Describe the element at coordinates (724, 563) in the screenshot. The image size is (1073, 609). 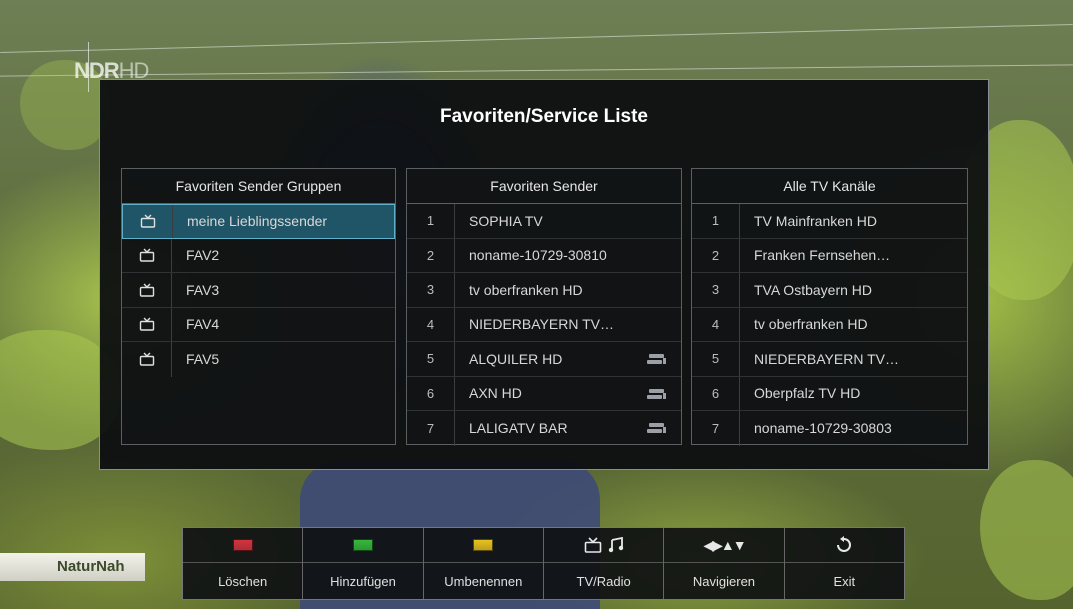
I see `navigieren-button: ◀▶▲▼ Navigieren` at that location.